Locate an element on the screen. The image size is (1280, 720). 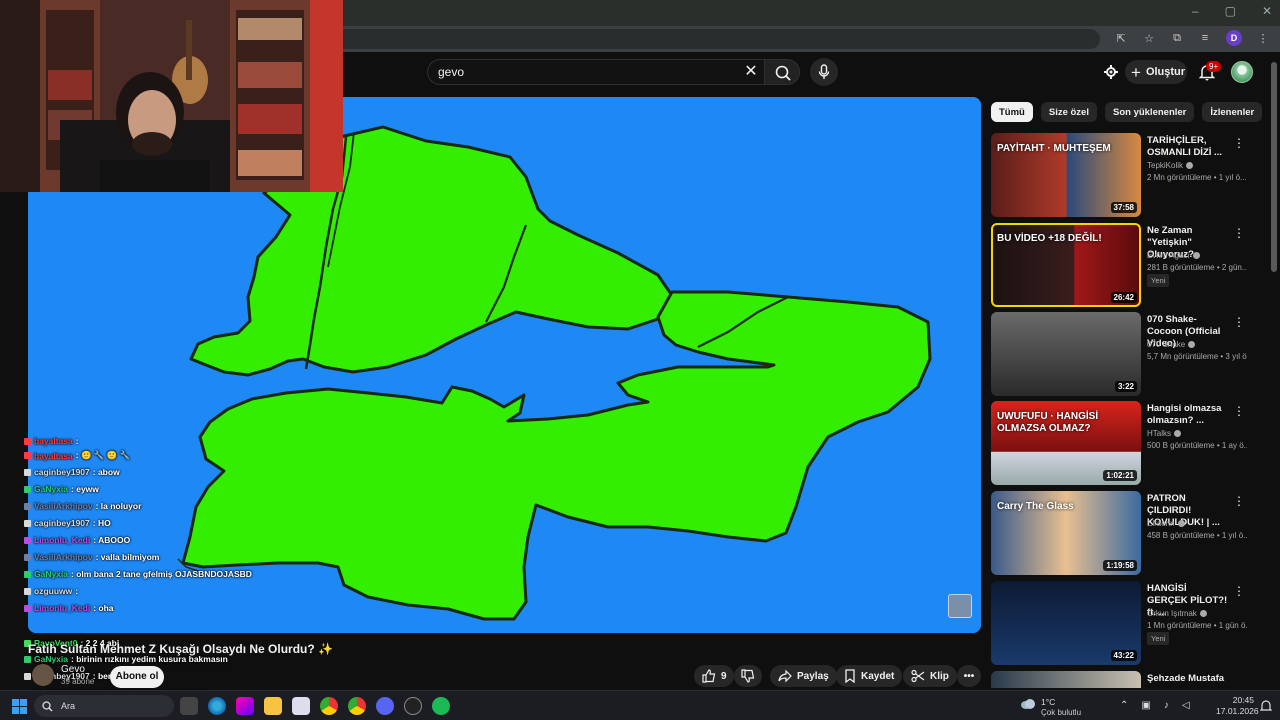
discord-icon is located at coordinates (385, 706).